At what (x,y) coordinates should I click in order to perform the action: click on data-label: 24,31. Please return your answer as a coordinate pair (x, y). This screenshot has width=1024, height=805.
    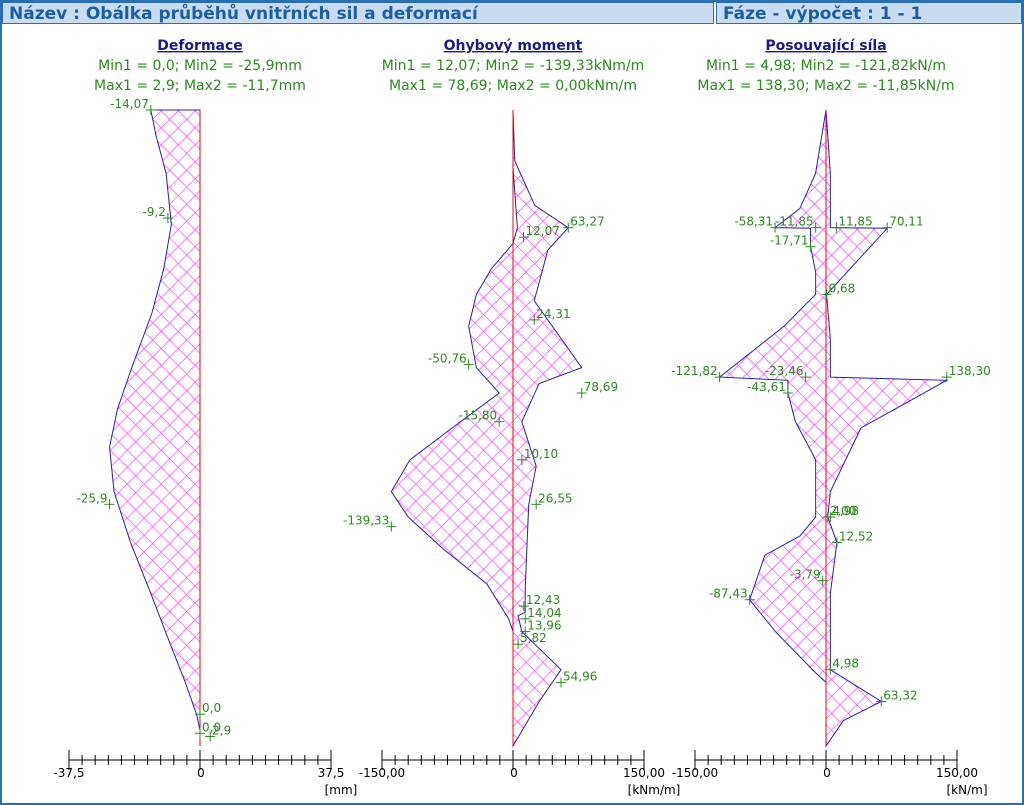
    Looking at the image, I should click on (553, 314).